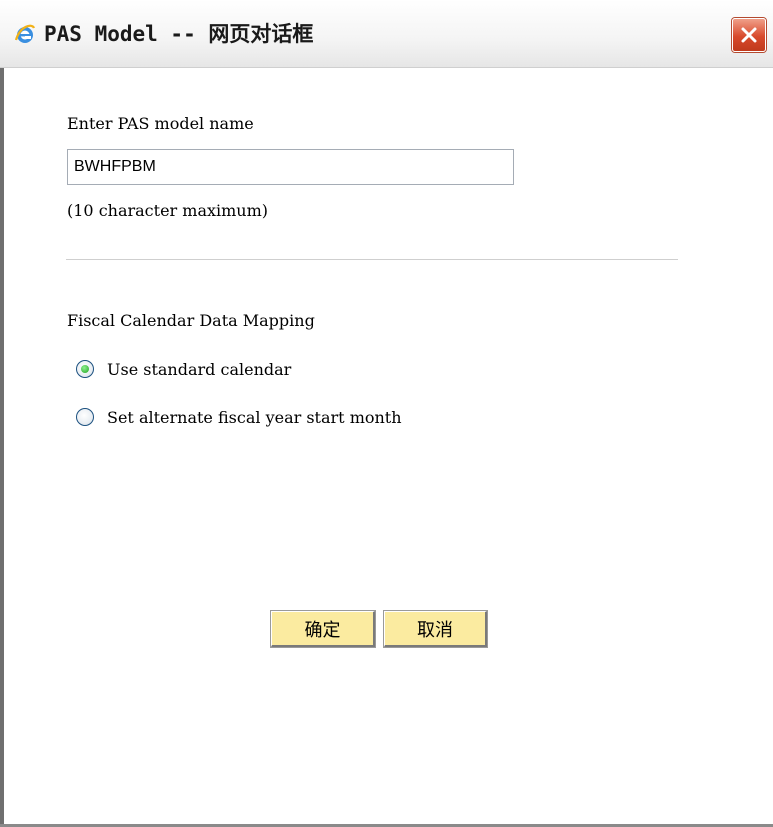  What do you see at coordinates (191, 320) in the screenshot?
I see `fiscal-calendar-heading: Fiscal Calendar Data Mapping` at bounding box center [191, 320].